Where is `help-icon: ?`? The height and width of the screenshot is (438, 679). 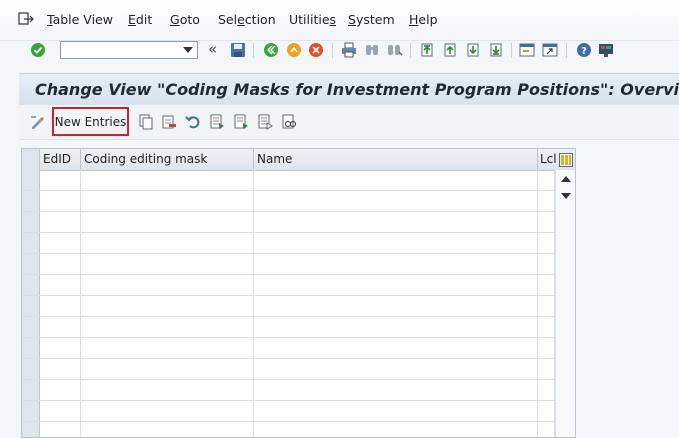
help-icon: ? is located at coordinates (584, 50).